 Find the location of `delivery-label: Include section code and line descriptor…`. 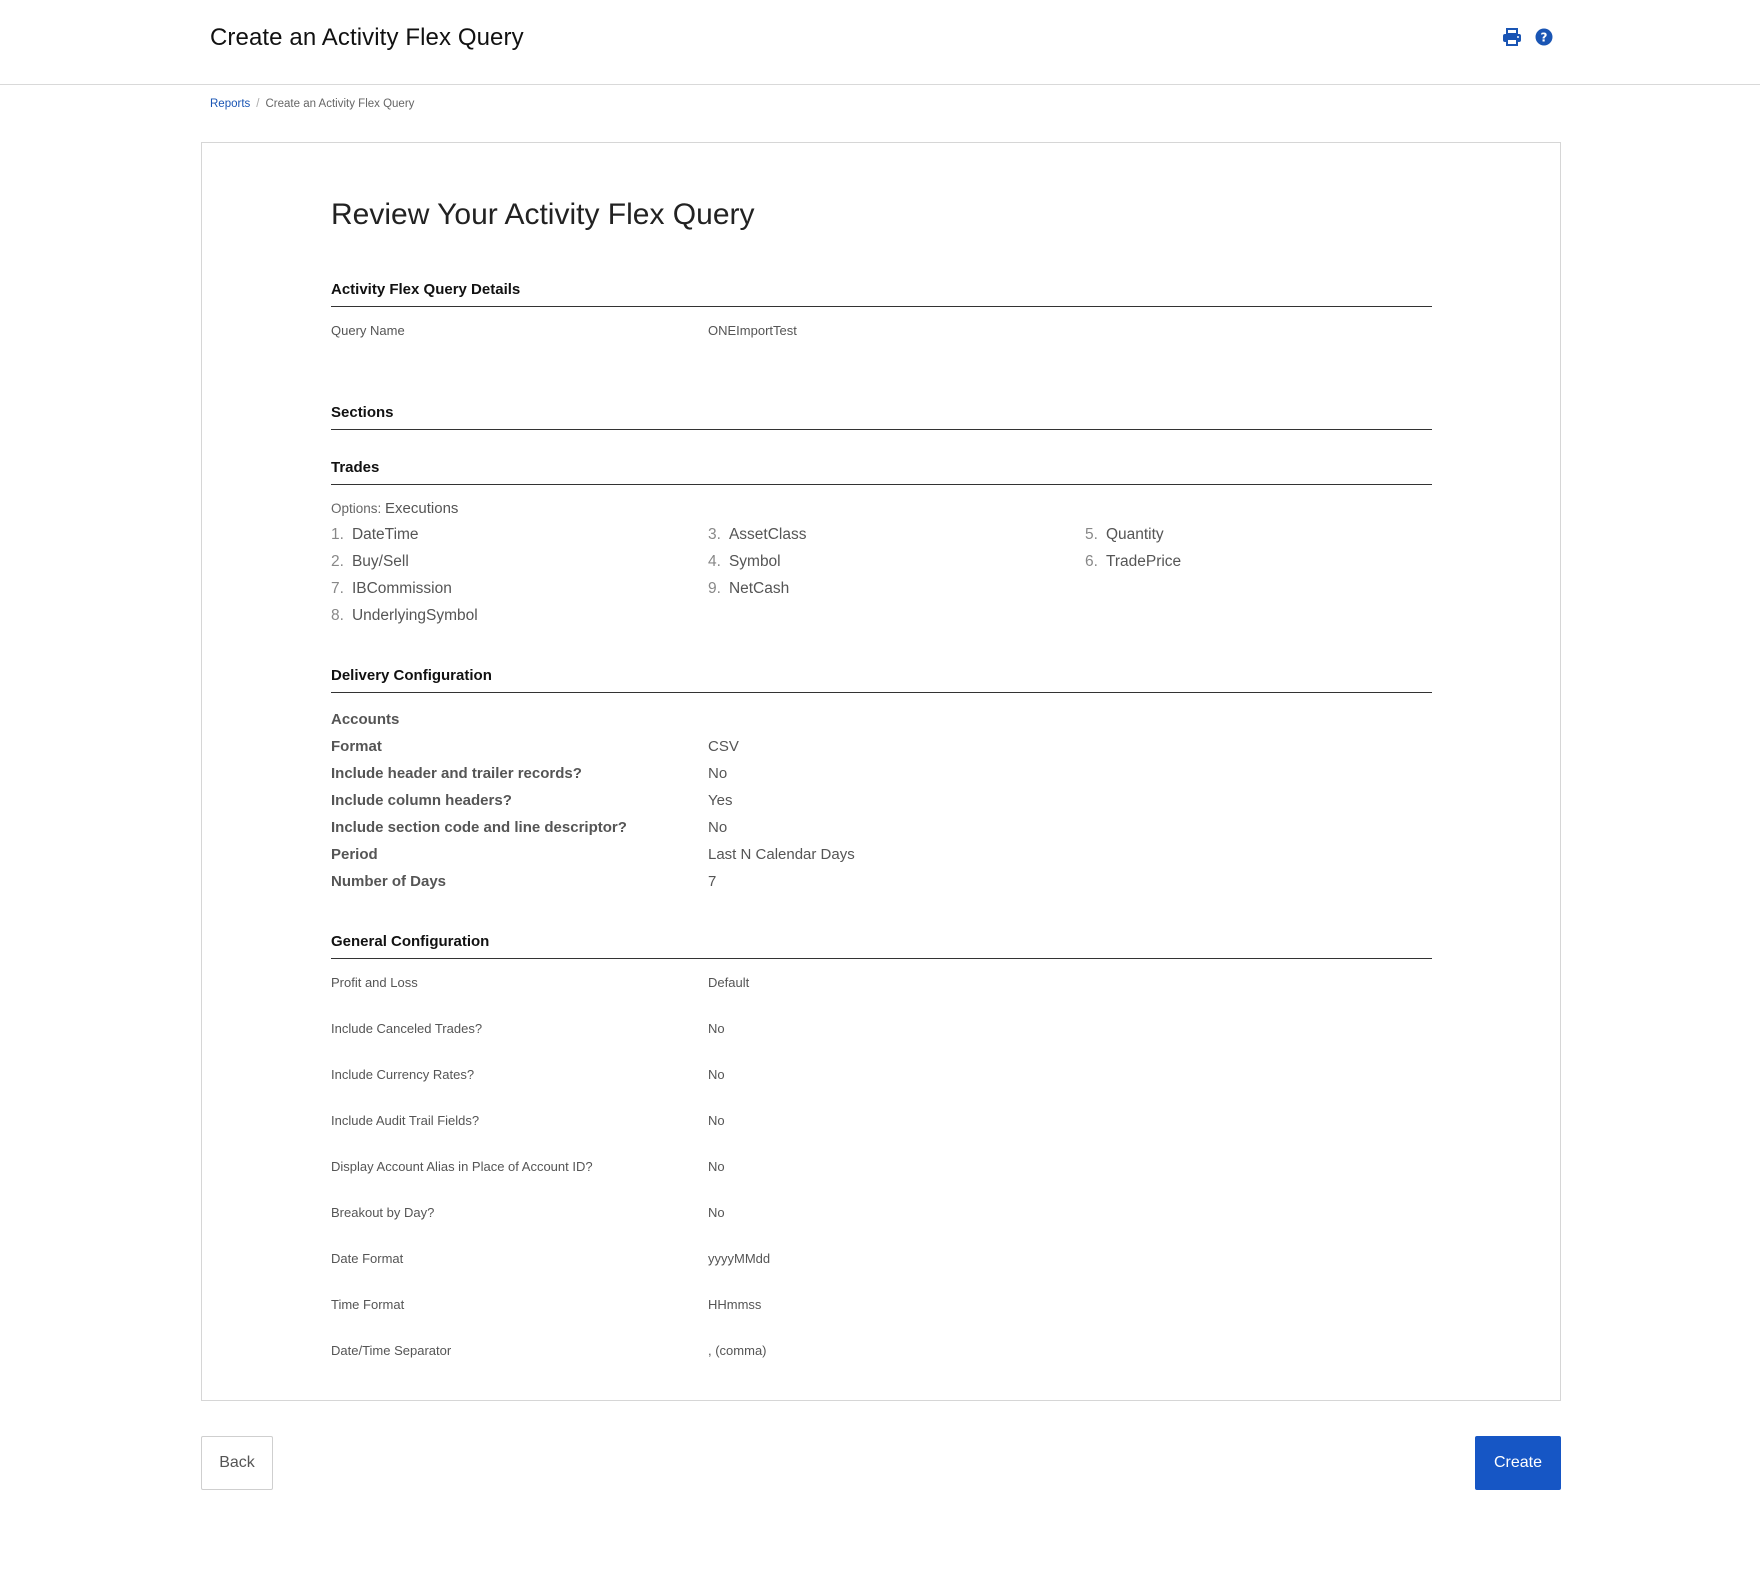

delivery-label: Include section code and line descriptor… is located at coordinates (479, 827).